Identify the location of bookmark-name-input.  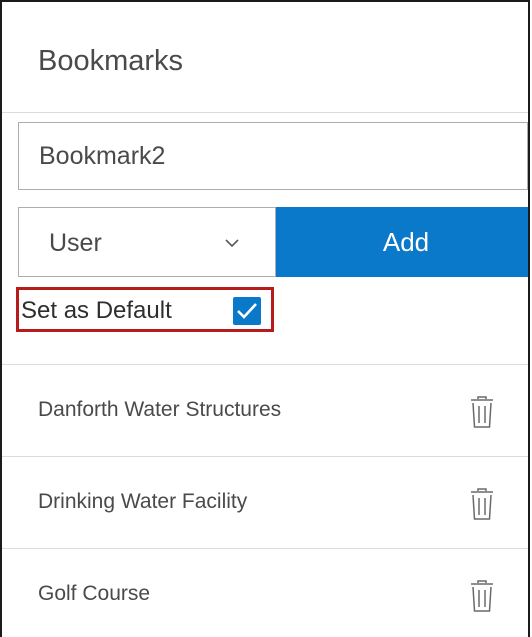
(273, 156).